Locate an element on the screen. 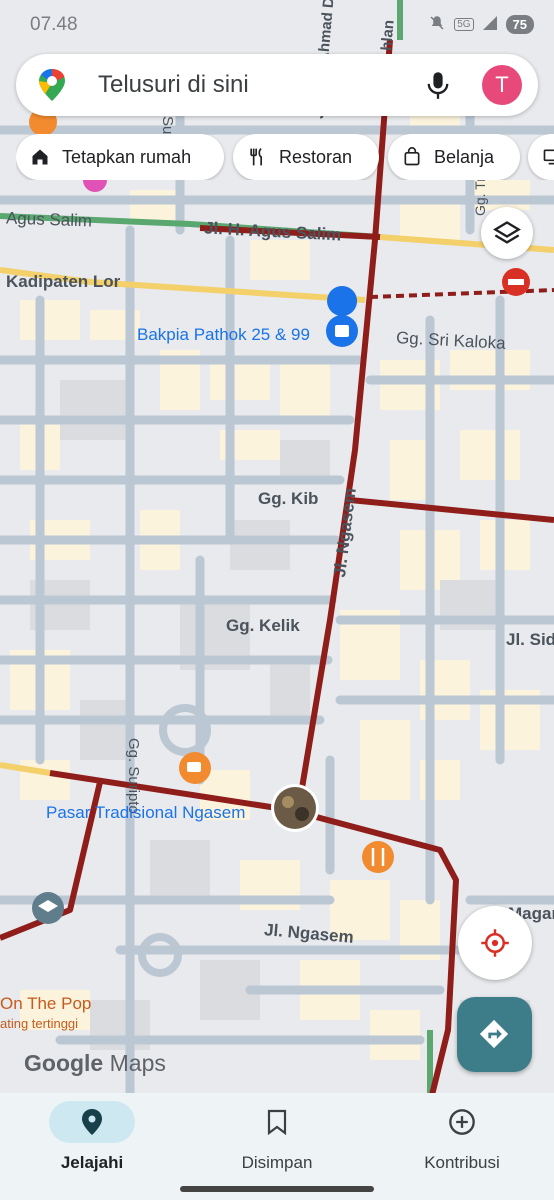  location-target-icon is located at coordinates (495, 943).